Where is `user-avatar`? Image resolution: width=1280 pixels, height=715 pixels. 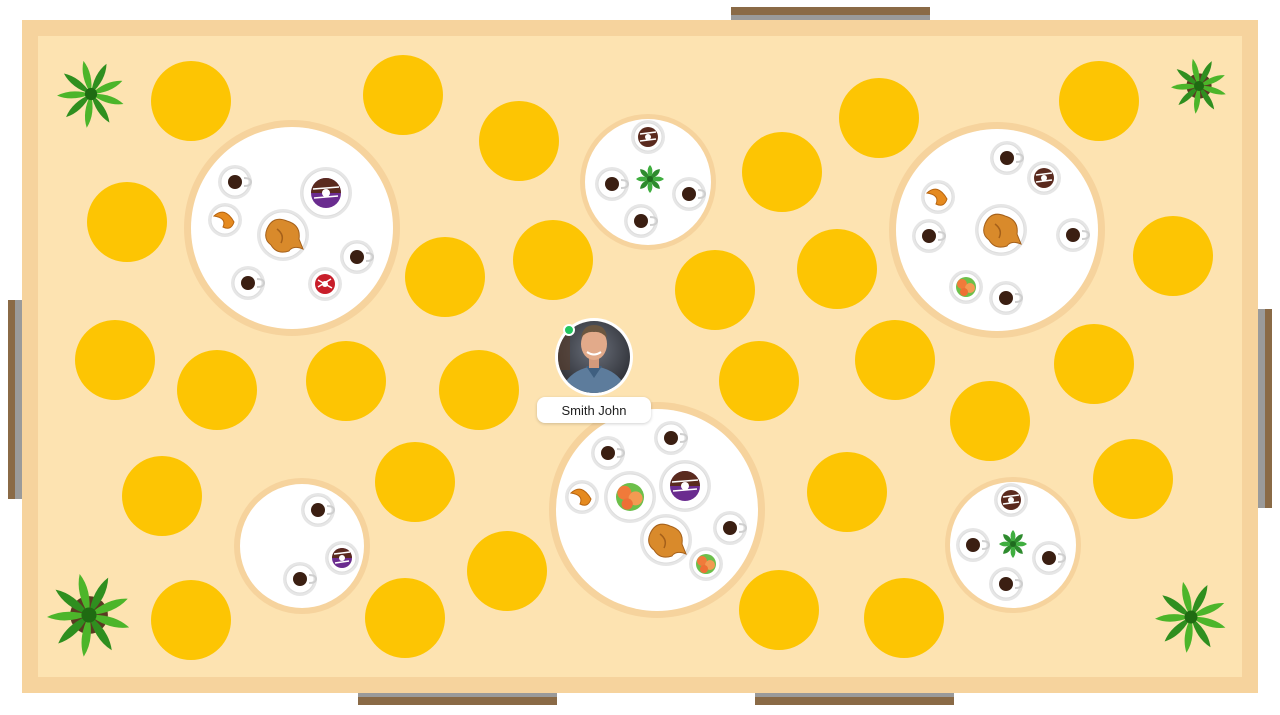
user-avatar is located at coordinates (594, 357).